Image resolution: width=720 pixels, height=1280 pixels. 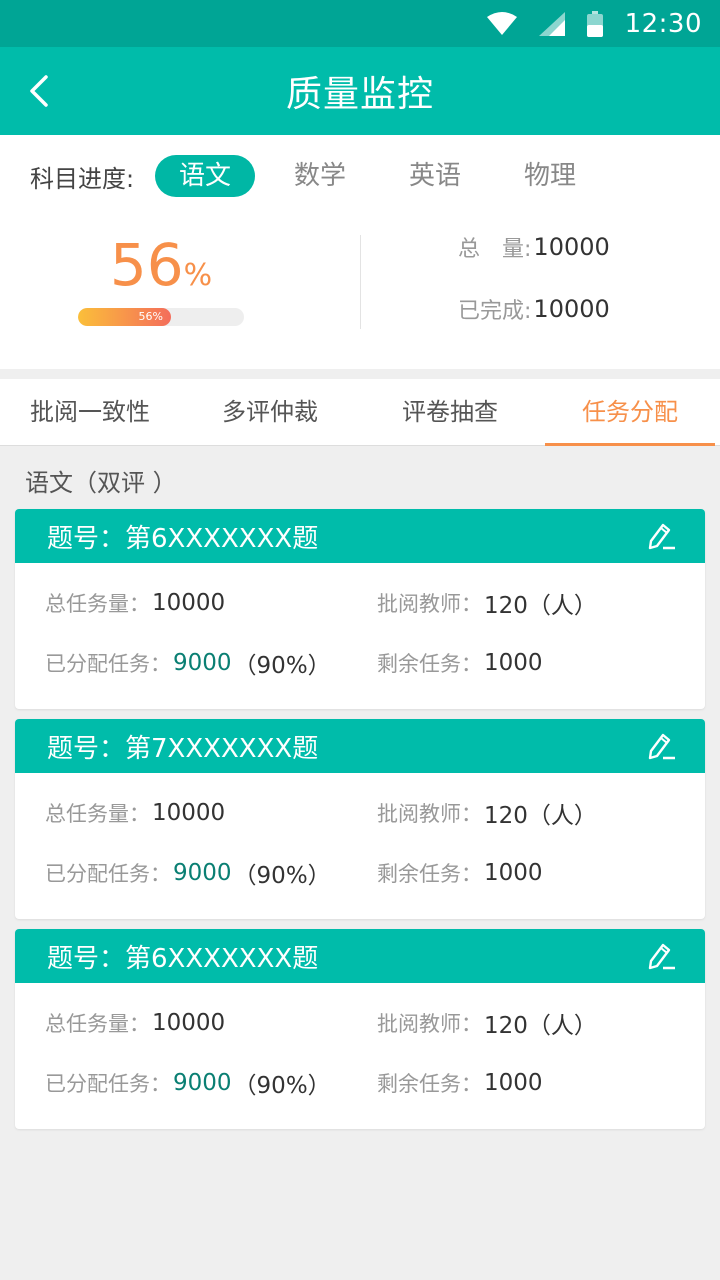 I want to click on subject-tab-chinese: 语文, so click(x=205, y=176).